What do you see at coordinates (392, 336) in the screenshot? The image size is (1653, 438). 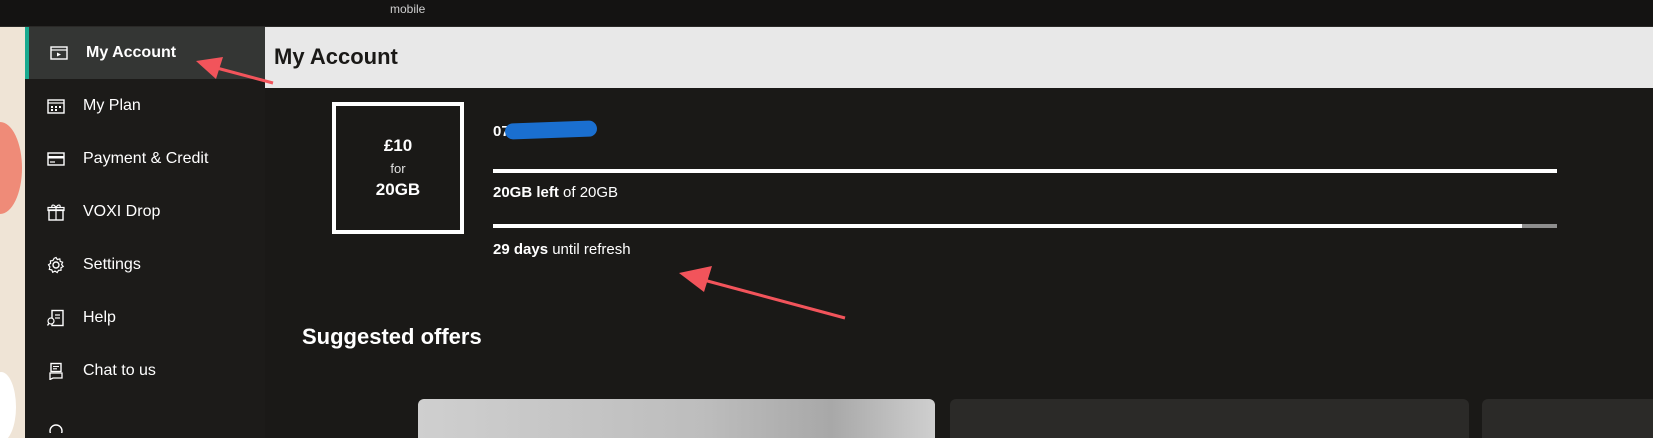 I see `suggested-offers-heading: Suggested offers` at bounding box center [392, 336].